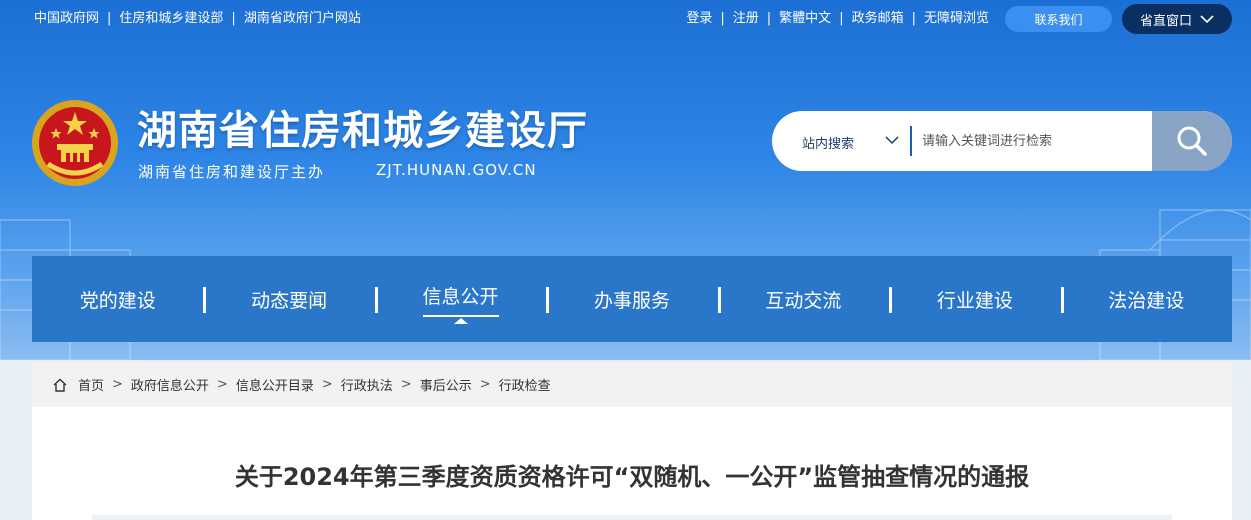  I want to click on article-title: 关于2024年第三季度资质资格许可“双随机、一公开”监管抽查情况的通报, so click(632, 477).